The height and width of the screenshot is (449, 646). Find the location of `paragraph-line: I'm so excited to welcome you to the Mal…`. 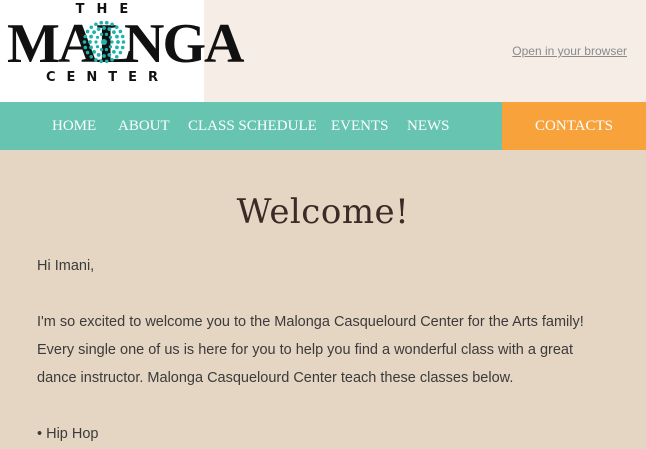

paragraph-line: I'm so excited to welcome you to the Mal… is located at coordinates (310, 322).